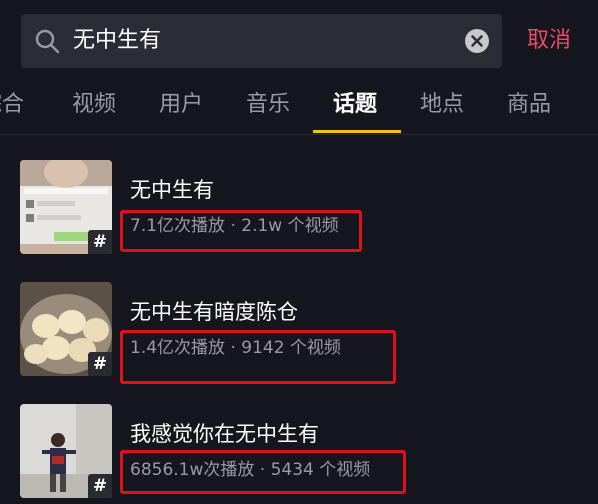  Describe the element at coordinates (357, 131) in the screenshot. I see `active-tab-indicator` at that location.